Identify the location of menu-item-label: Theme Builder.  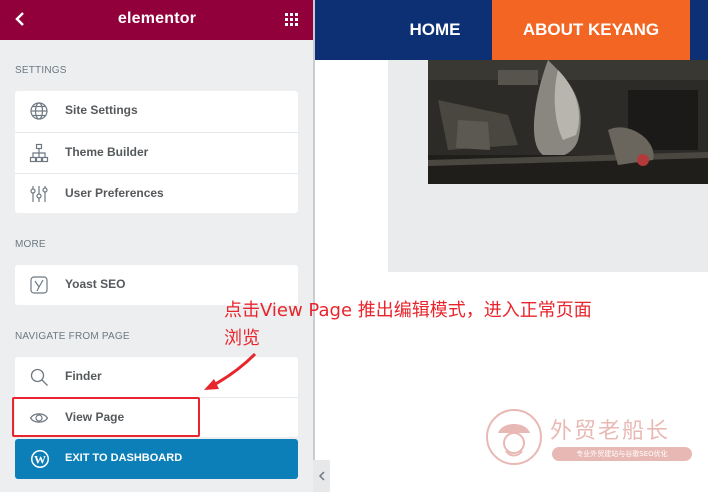
(107, 152).